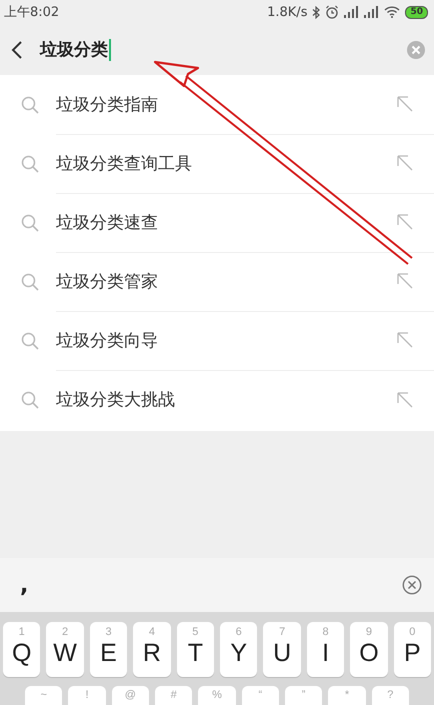 This screenshot has width=434, height=705. I want to click on wifi-icon, so click(392, 12).